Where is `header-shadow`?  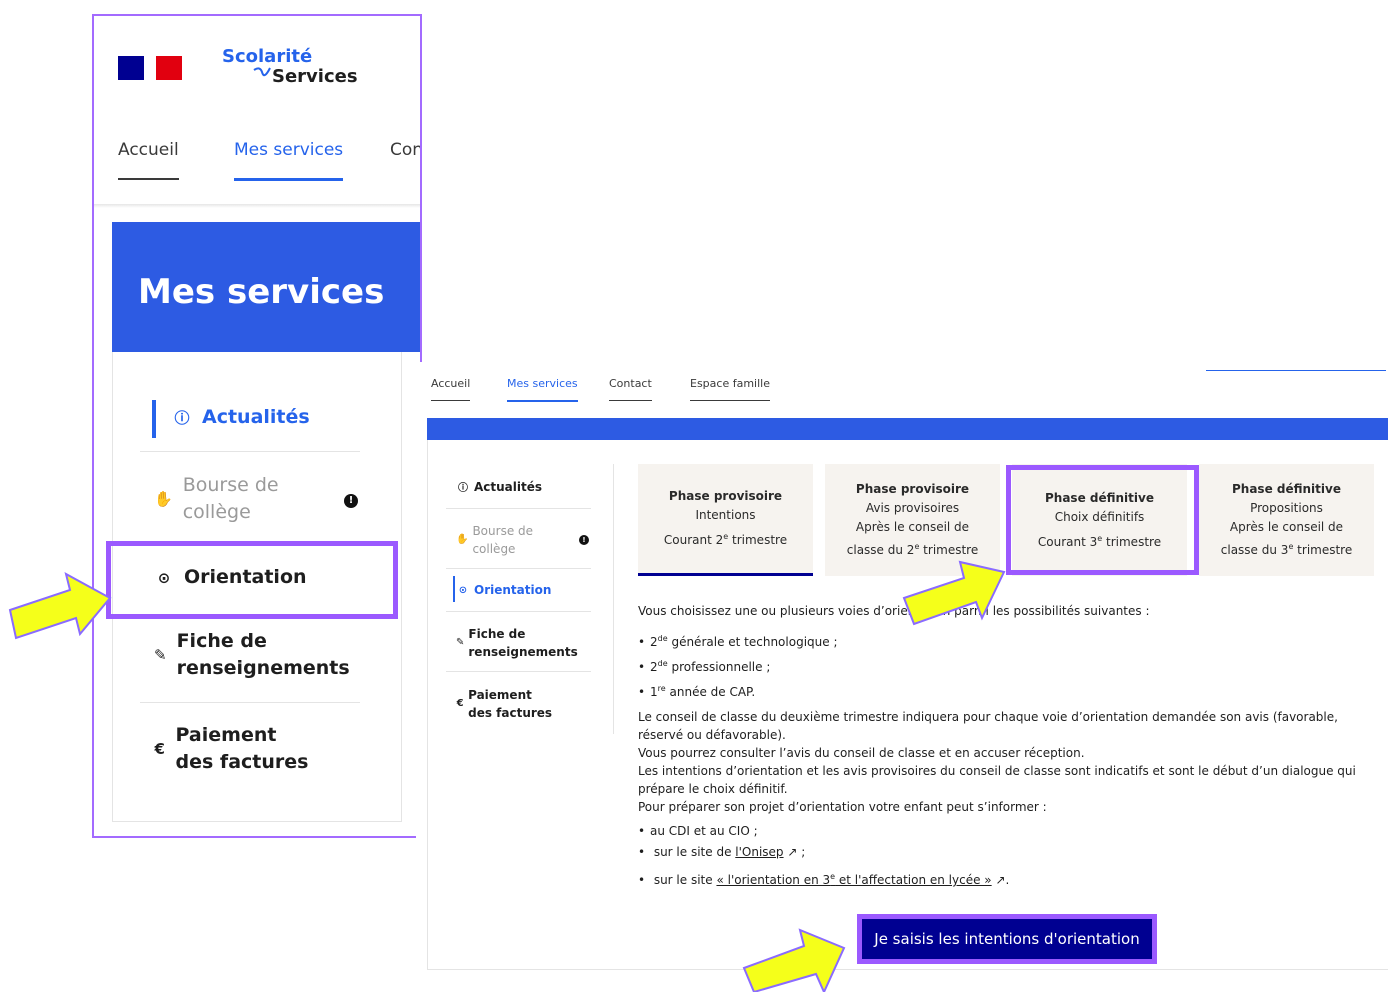 header-shadow is located at coordinates (257, 206).